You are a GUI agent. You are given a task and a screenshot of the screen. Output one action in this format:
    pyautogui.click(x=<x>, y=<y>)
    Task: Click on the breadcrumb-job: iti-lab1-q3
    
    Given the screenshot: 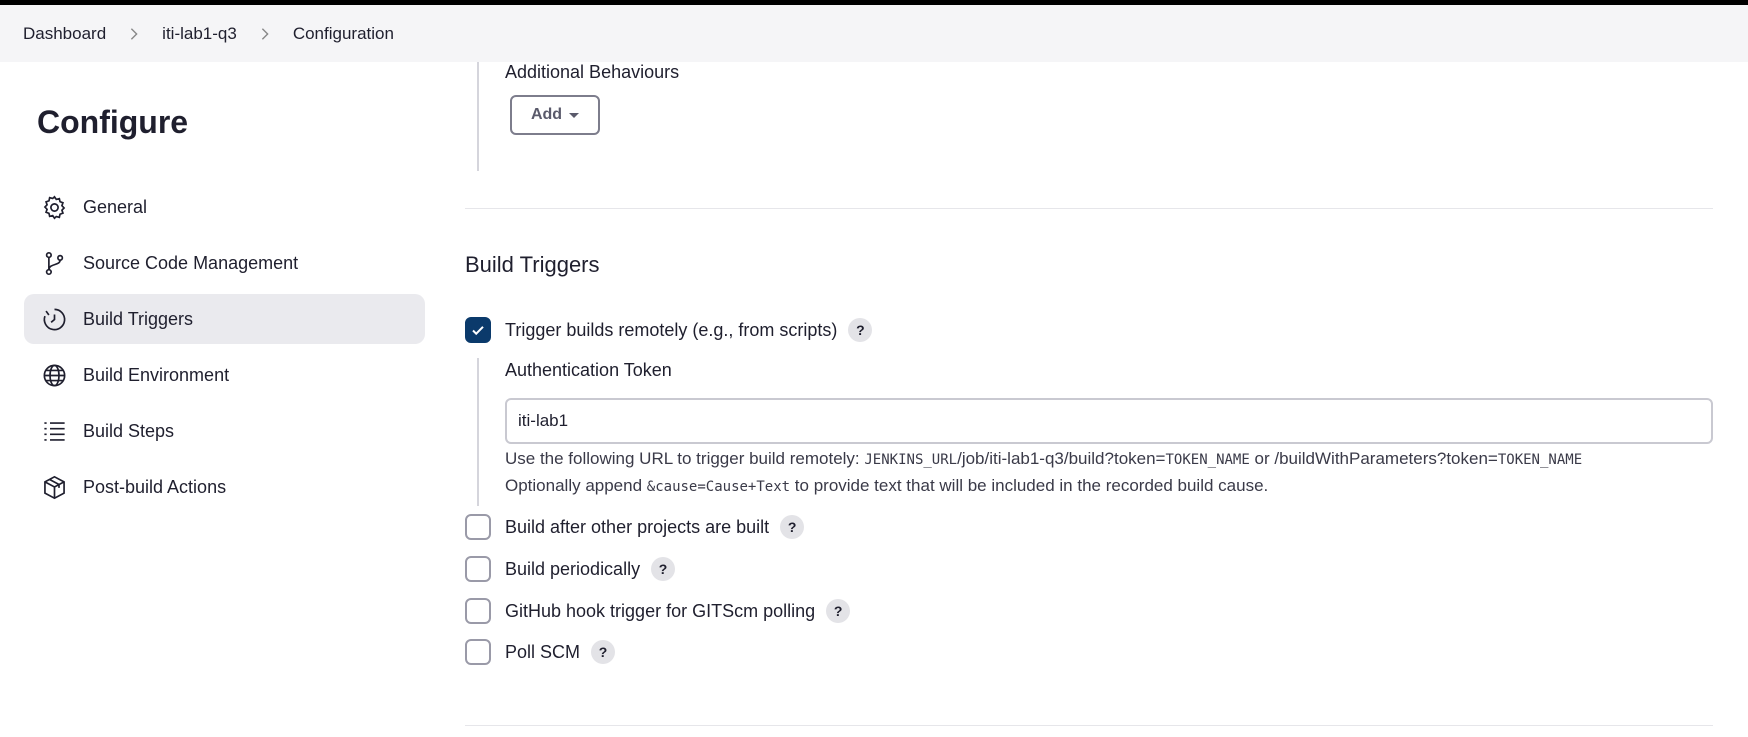 What is the action you would take?
    pyautogui.click(x=199, y=34)
    